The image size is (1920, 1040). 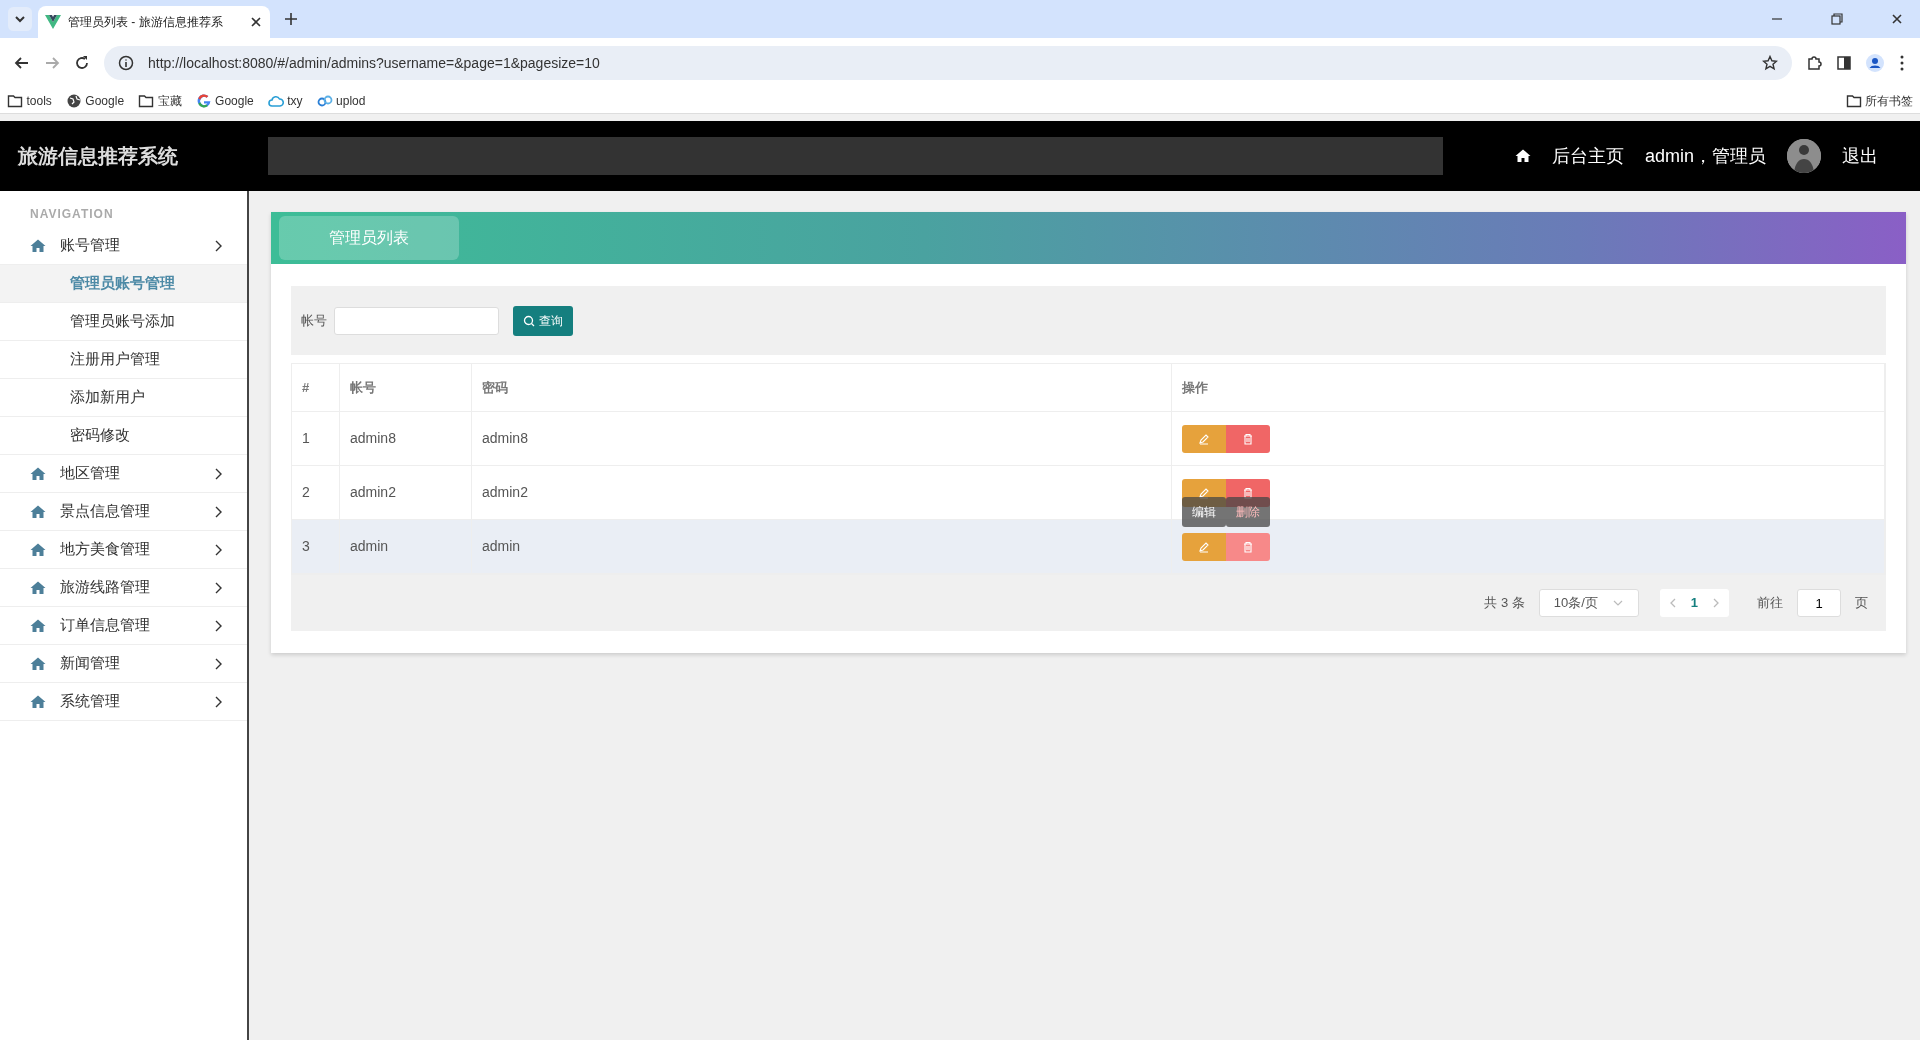 What do you see at coordinates (316, 438) in the screenshot?
I see `table-cell: 1` at bounding box center [316, 438].